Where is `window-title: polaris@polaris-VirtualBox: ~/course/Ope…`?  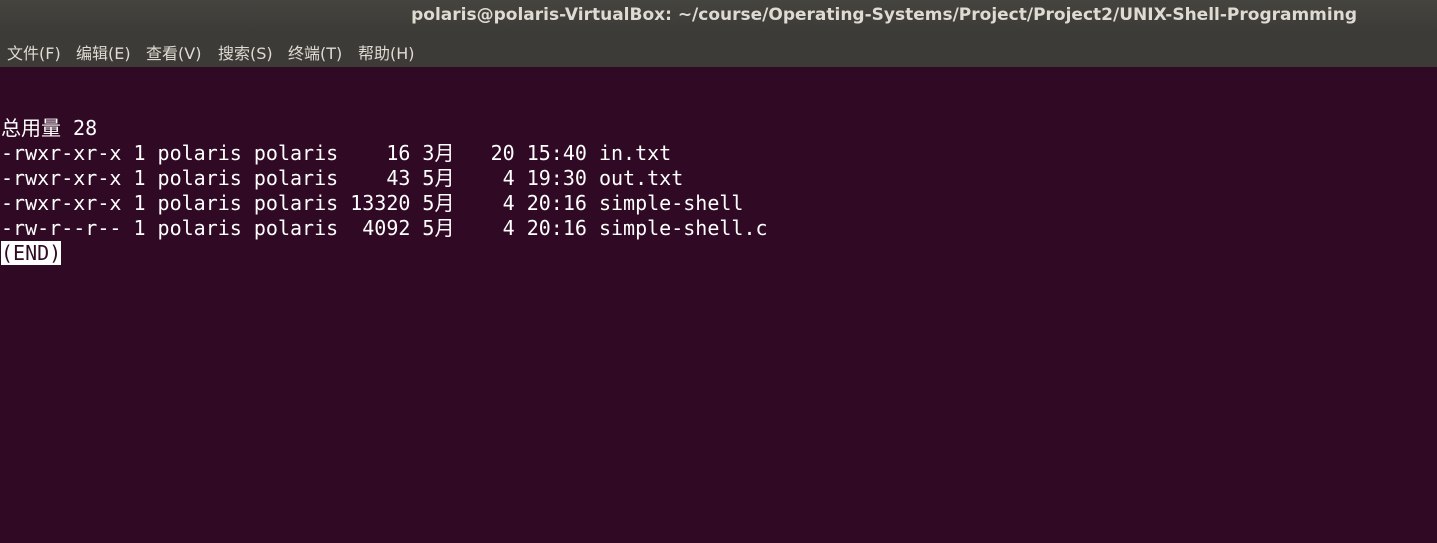 window-title: polaris@polaris-VirtualBox: ~/course/Ope… is located at coordinates (884, 15).